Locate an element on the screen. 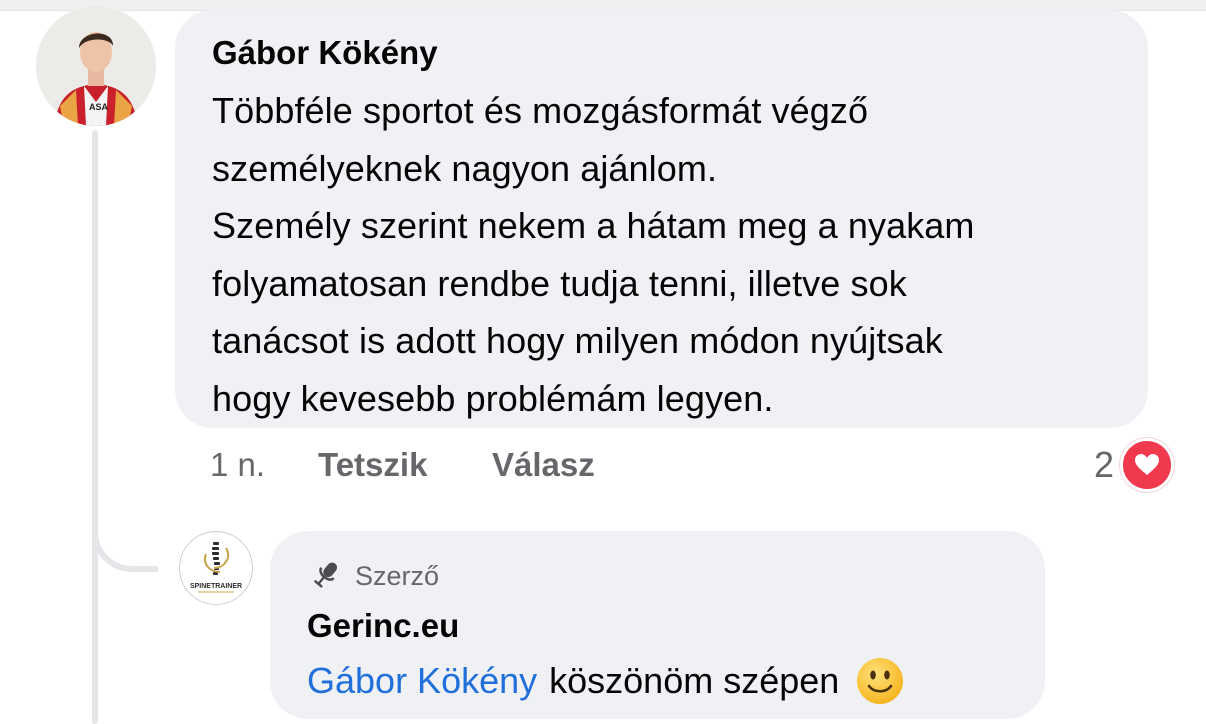 This screenshot has width=1206, height=724. commenter-avatar: ASA is located at coordinates (96, 66).